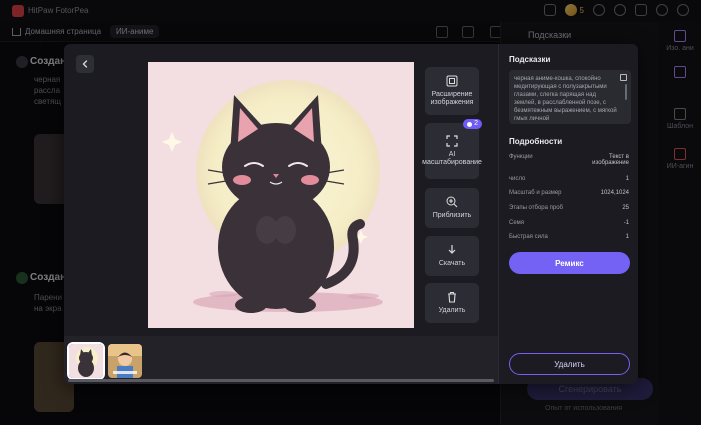 The width and height of the screenshot is (701, 425). I want to click on credit-icon, so click(470, 124).